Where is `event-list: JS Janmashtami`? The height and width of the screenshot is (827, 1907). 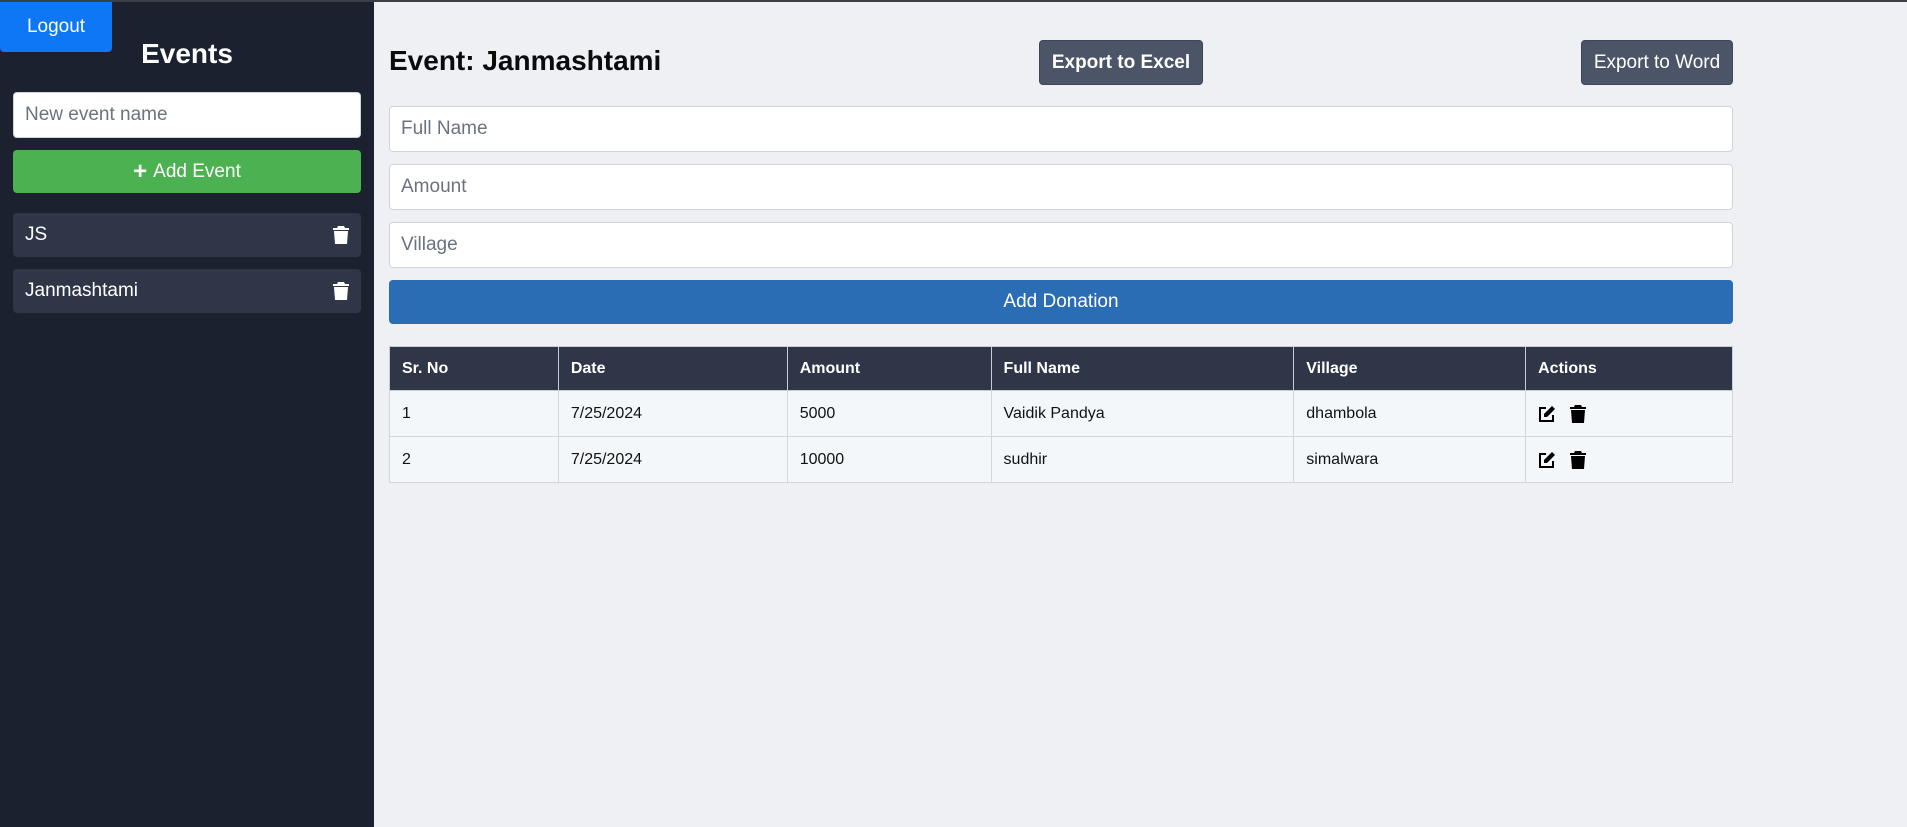 event-list: JS Janmashtami is located at coordinates (187, 269).